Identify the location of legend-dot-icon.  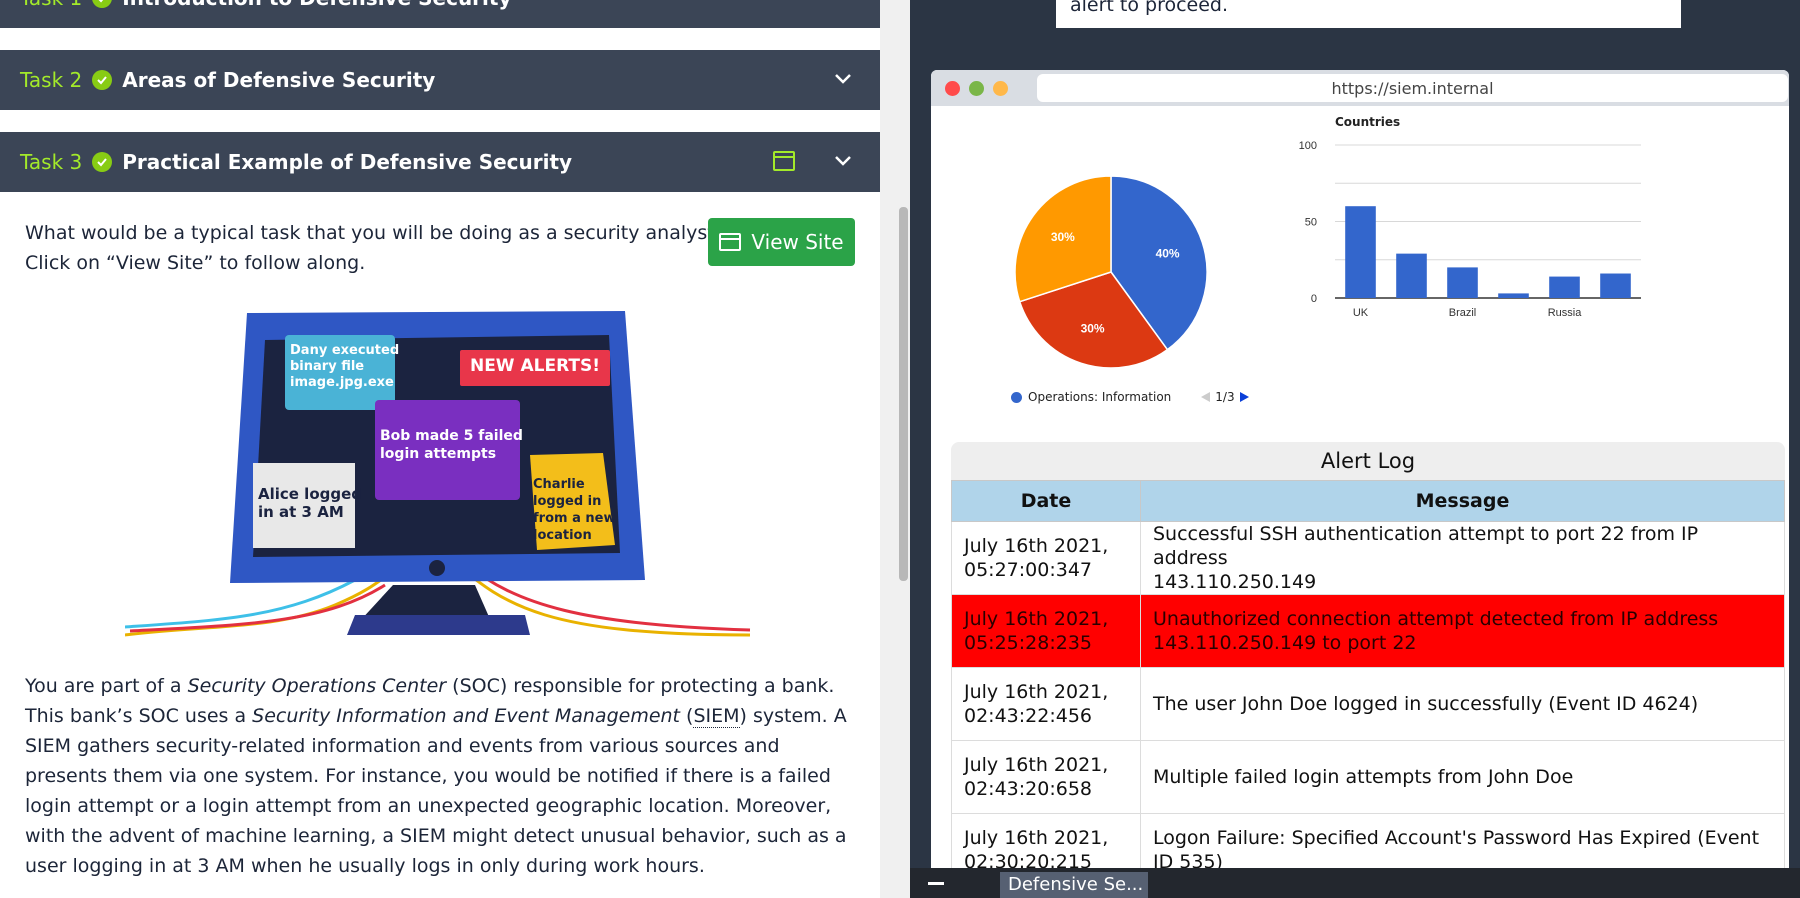
(1016, 397).